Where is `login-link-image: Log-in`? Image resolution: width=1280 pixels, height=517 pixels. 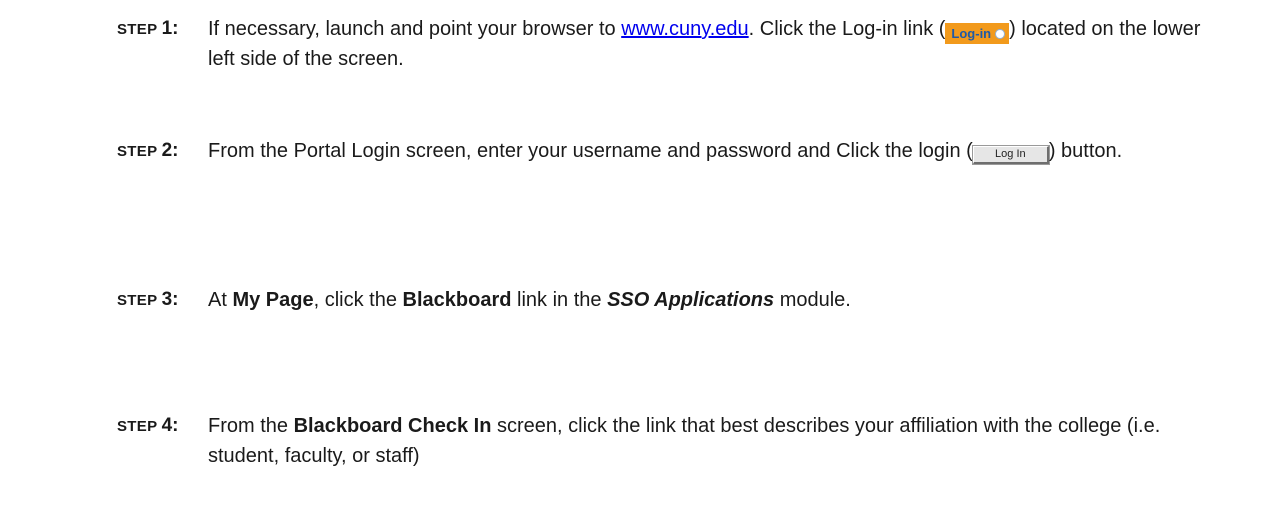 login-link-image: Log-in is located at coordinates (977, 33).